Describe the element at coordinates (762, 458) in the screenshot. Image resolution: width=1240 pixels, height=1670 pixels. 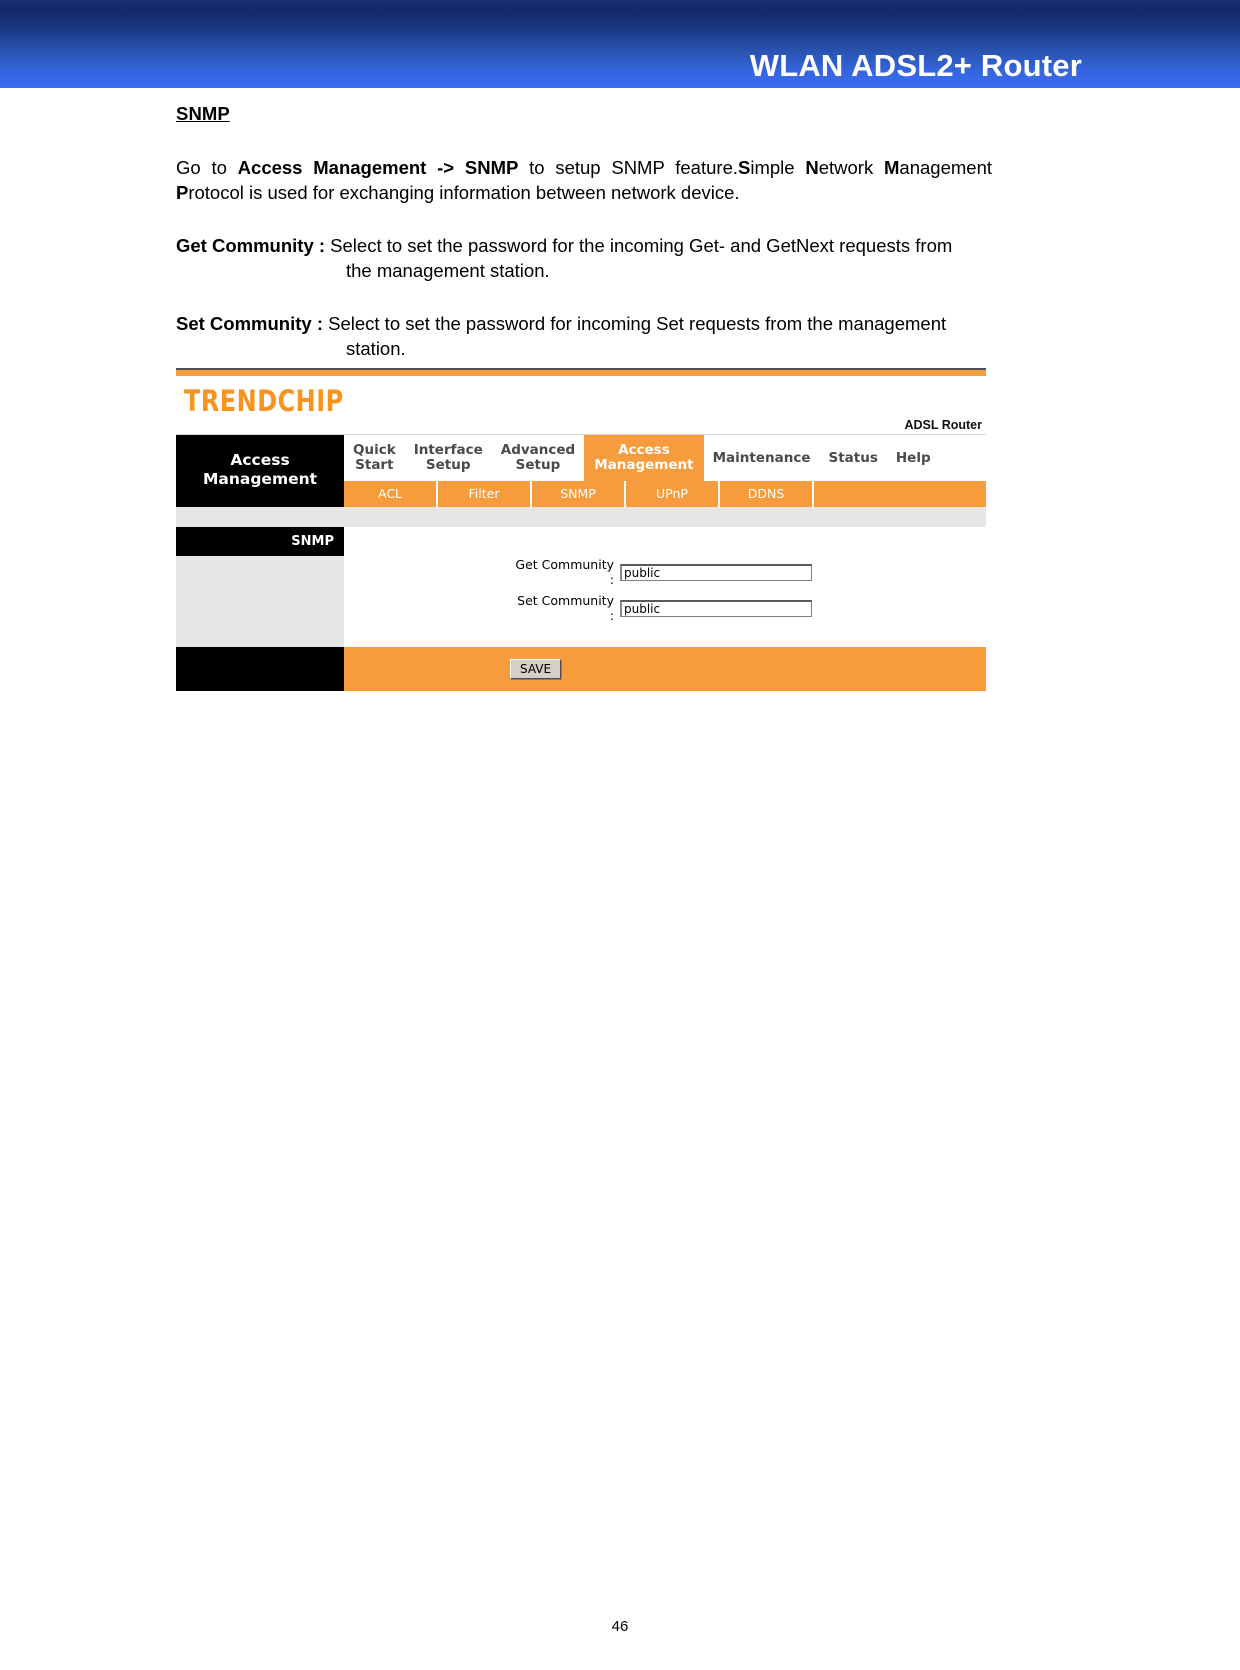
I see `tab-maintenance: Maintenance` at that location.